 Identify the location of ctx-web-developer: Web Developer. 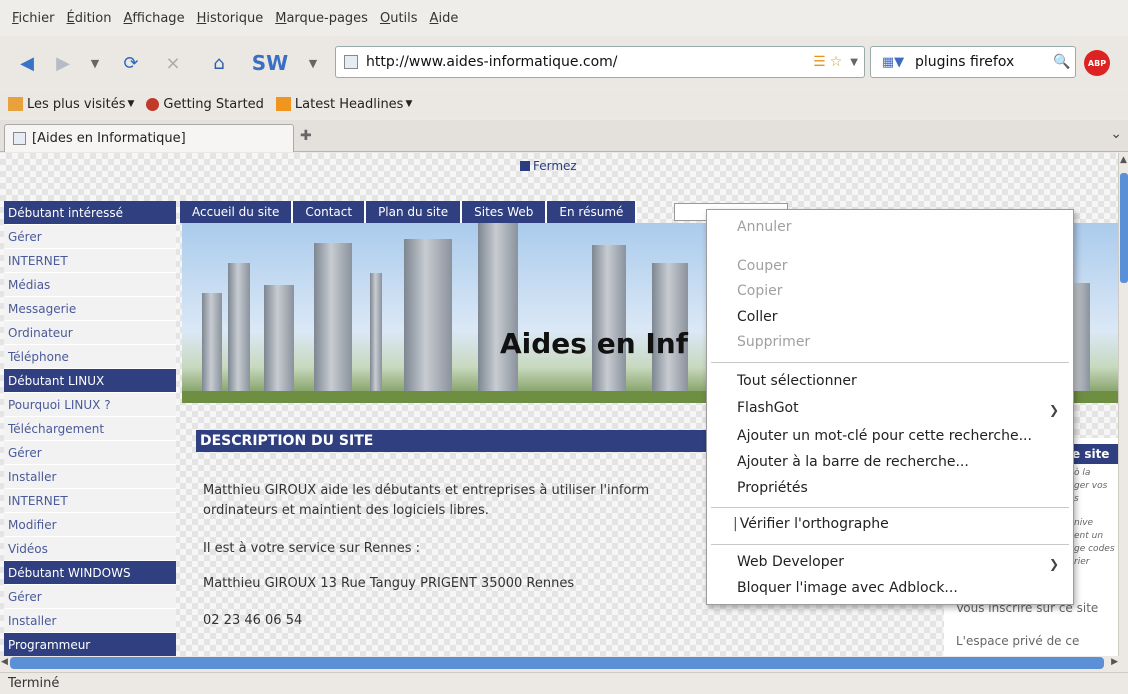
(790, 562).